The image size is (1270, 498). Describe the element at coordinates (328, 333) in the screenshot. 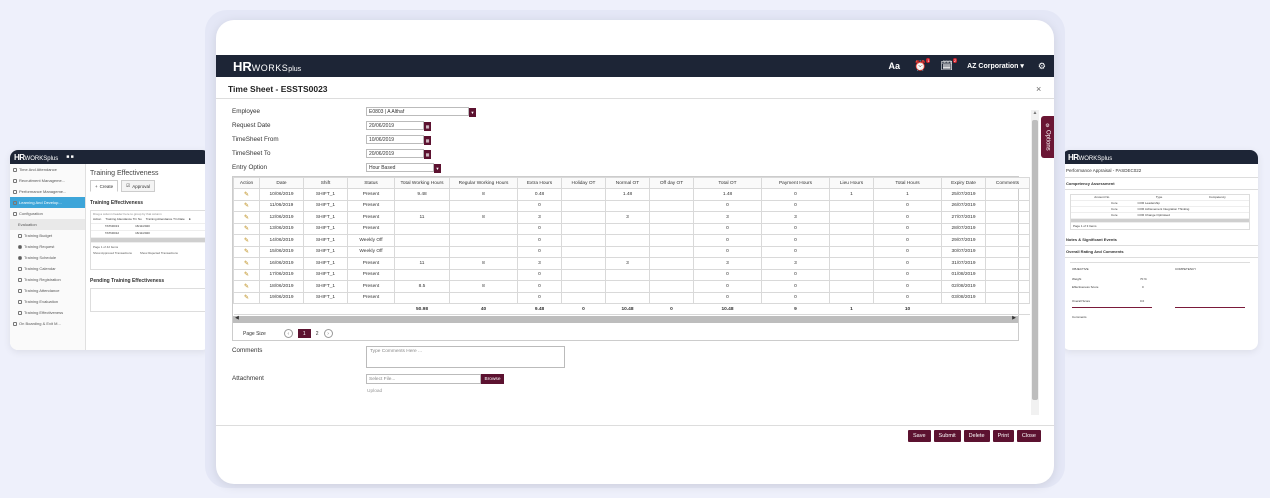

I see `next-page-button: ›` at that location.